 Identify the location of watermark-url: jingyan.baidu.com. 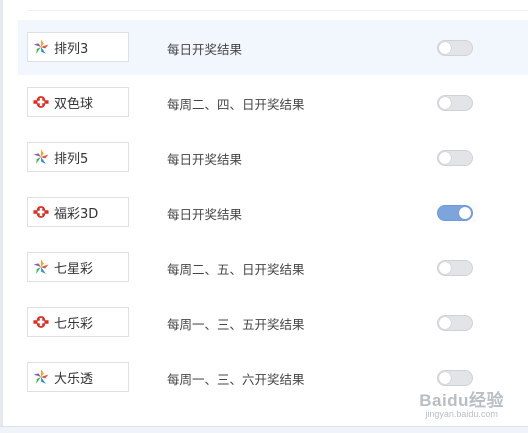
(461, 414).